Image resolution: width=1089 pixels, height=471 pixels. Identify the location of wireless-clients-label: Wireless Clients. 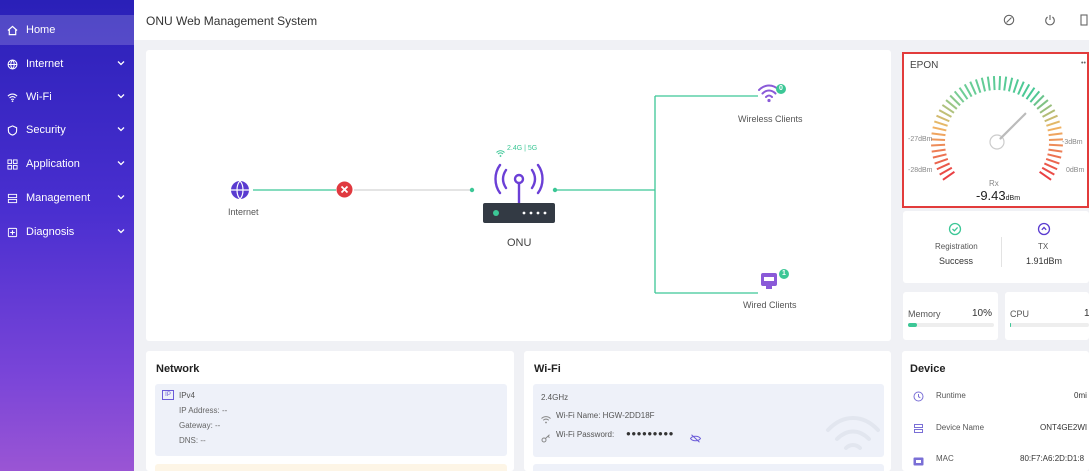
(770, 119).